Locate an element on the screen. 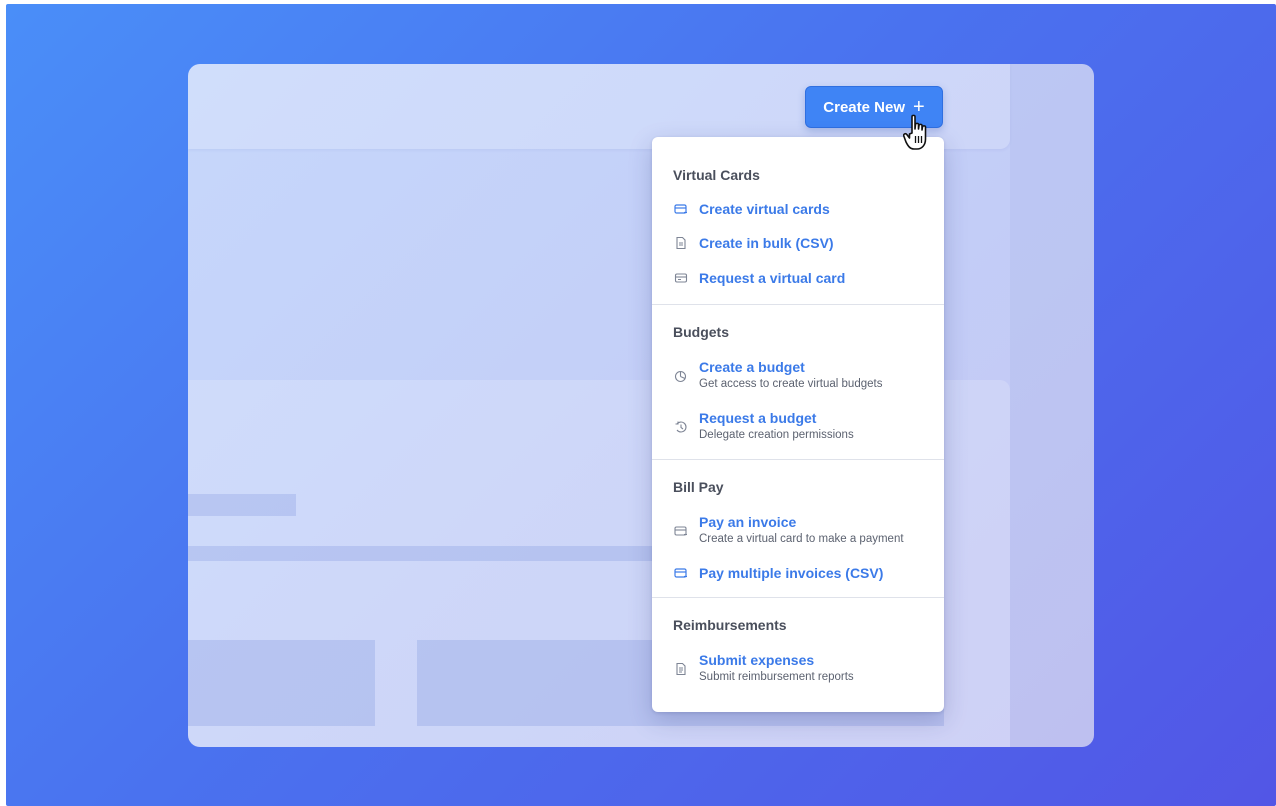 The image size is (1276, 806). section-heading: Budgets is located at coordinates (701, 332).